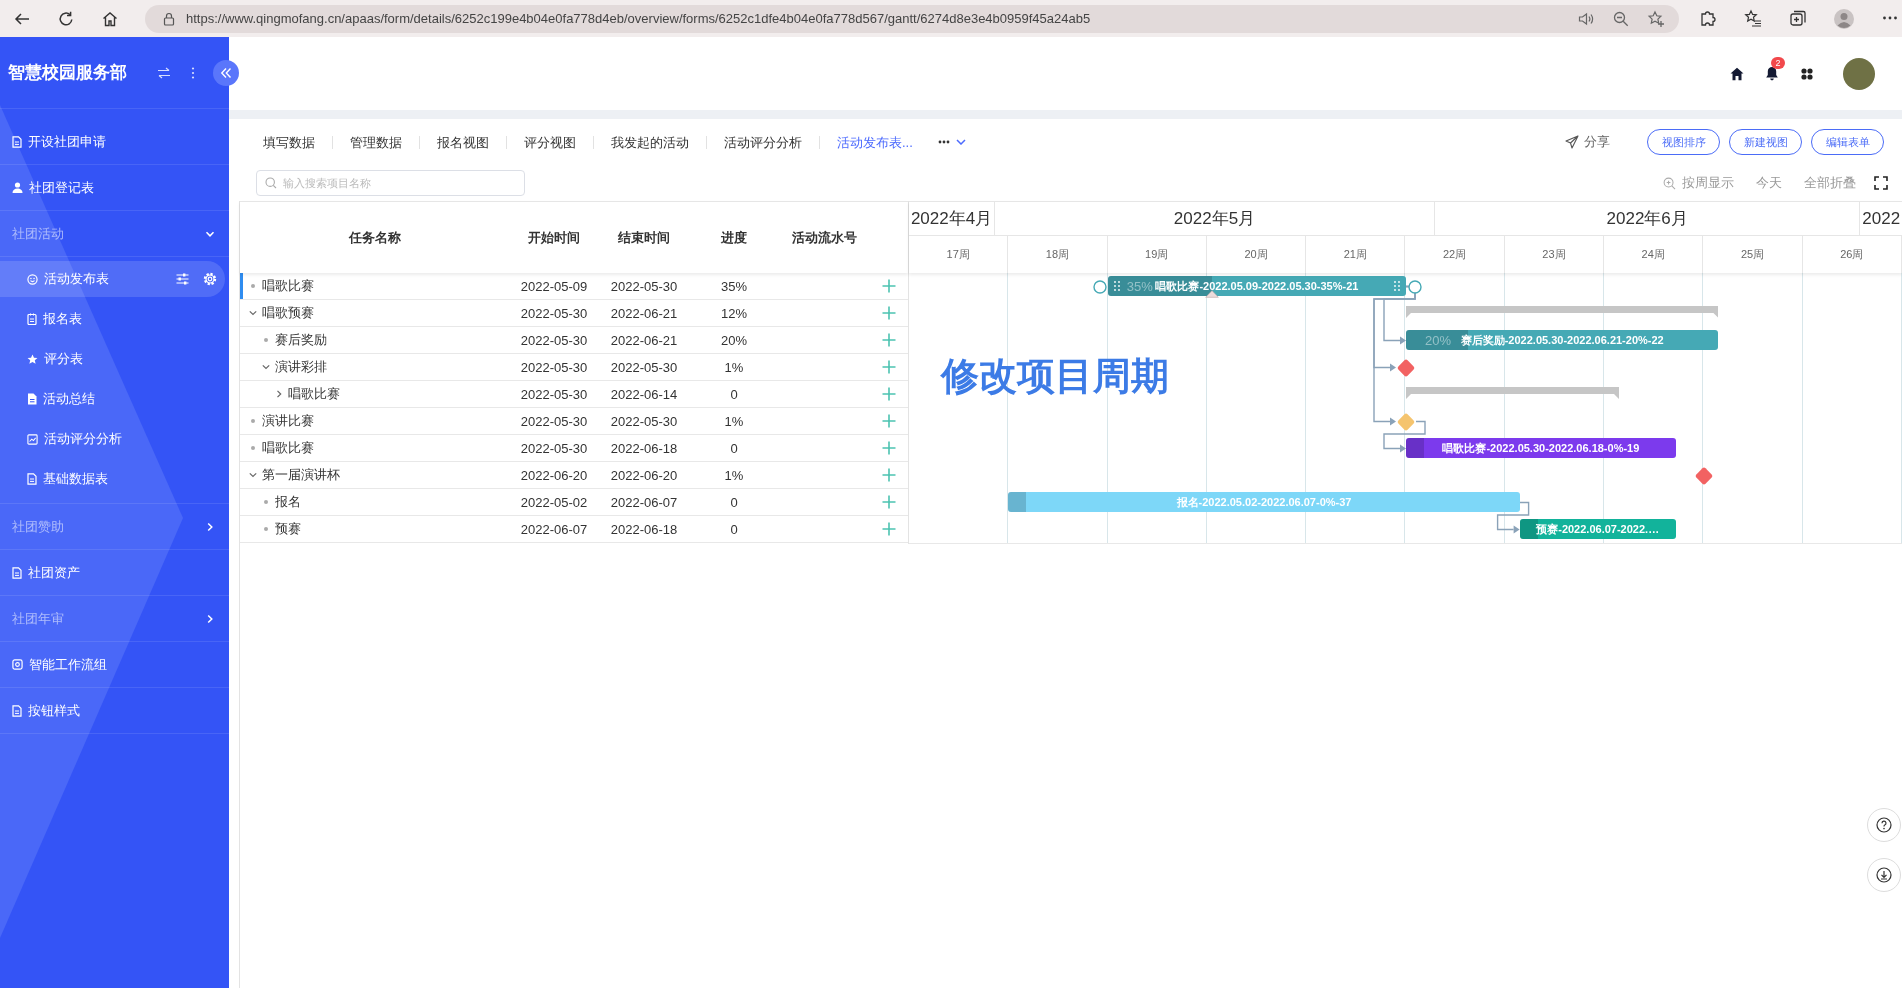  What do you see at coordinates (390, 183) in the screenshot?
I see `search-field: 输入搜索项目名称` at bounding box center [390, 183].